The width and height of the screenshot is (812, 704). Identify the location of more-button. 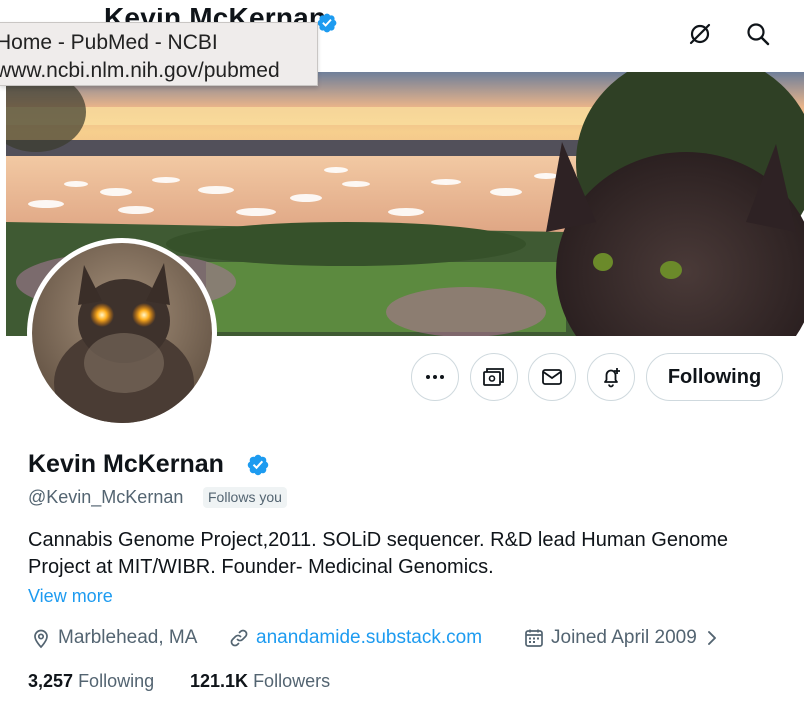
(435, 377).